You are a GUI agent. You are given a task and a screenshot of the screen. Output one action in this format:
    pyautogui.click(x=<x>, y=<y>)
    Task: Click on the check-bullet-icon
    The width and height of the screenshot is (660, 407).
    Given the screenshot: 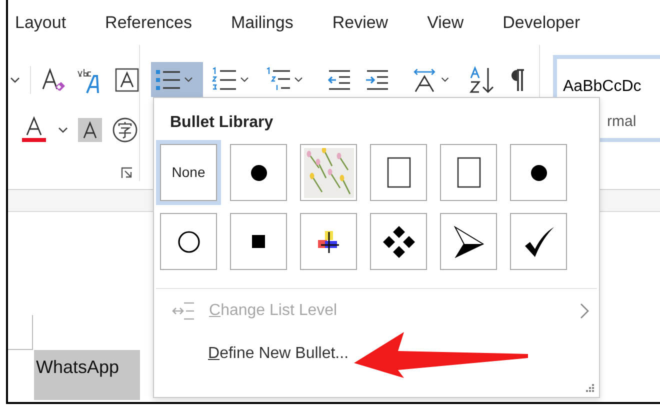 What is the action you would take?
    pyautogui.click(x=538, y=242)
    